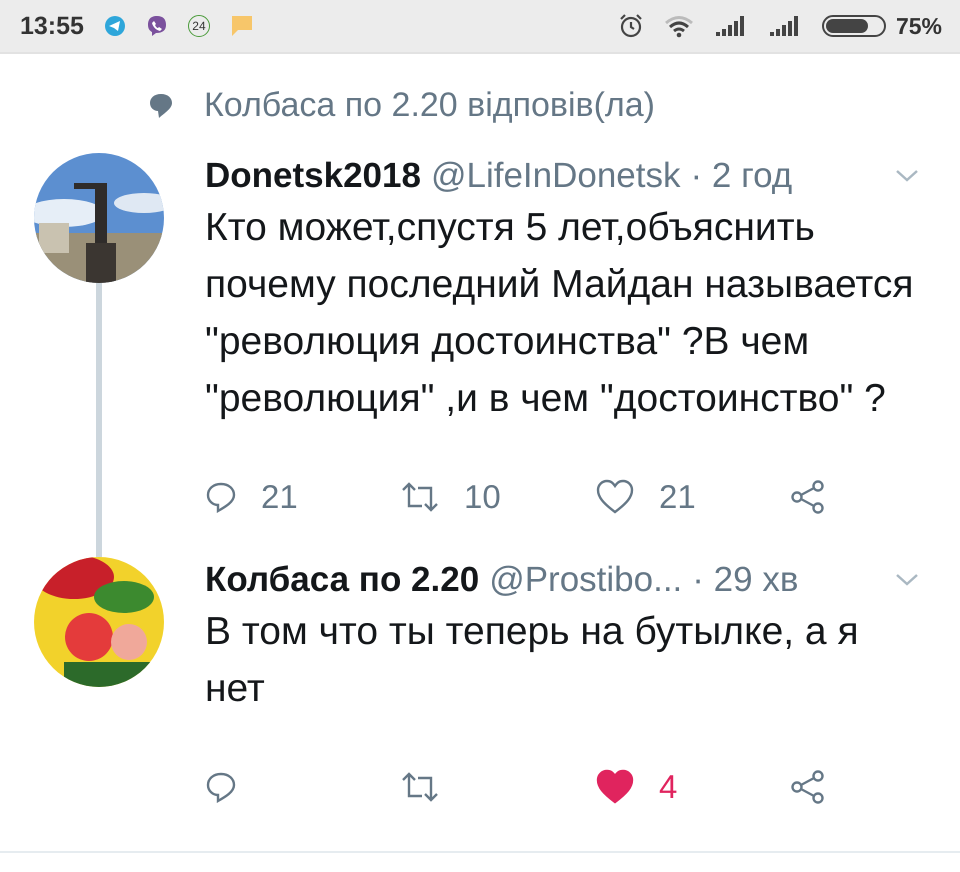 This screenshot has height=872, width=960. I want to click on like-count: 21, so click(677, 497).